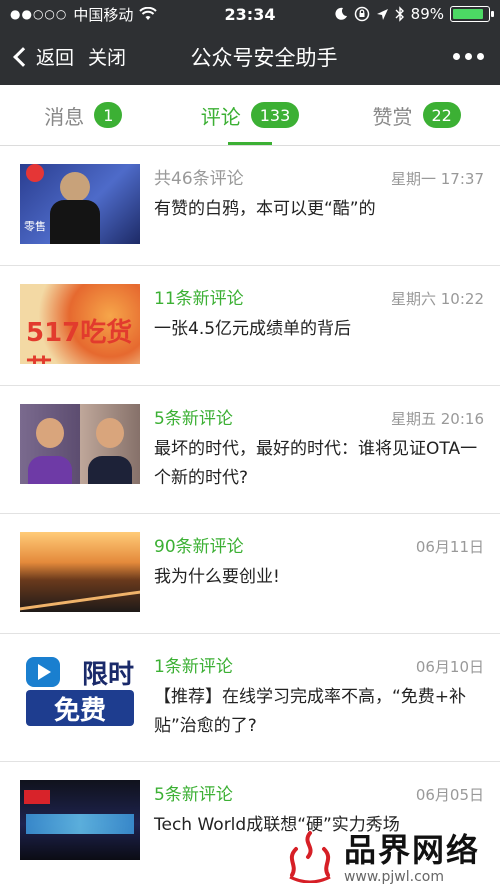  What do you see at coordinates (275, 115) in the screenshot?
I see `tab-badge: 133` at bounding box center [275, 115].